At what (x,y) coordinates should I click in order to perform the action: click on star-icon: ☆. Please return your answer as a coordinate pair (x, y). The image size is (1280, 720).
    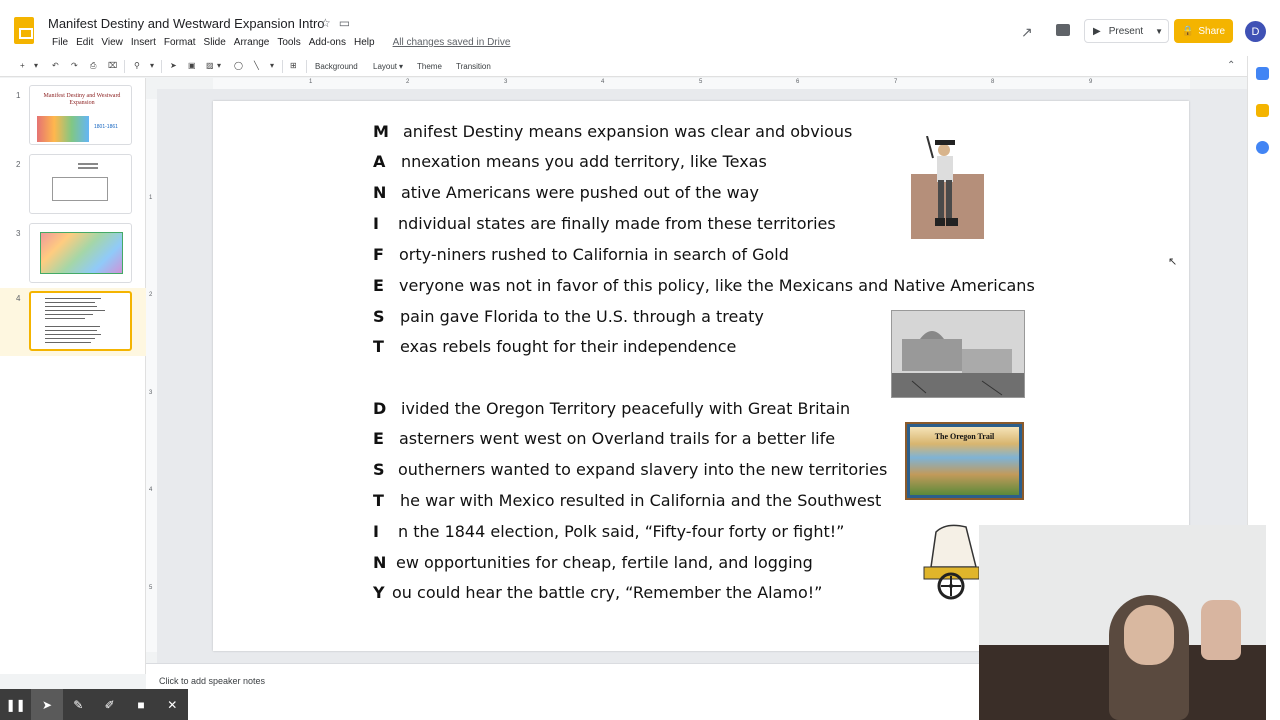
    Looking at the image, I should click on (329, 23).